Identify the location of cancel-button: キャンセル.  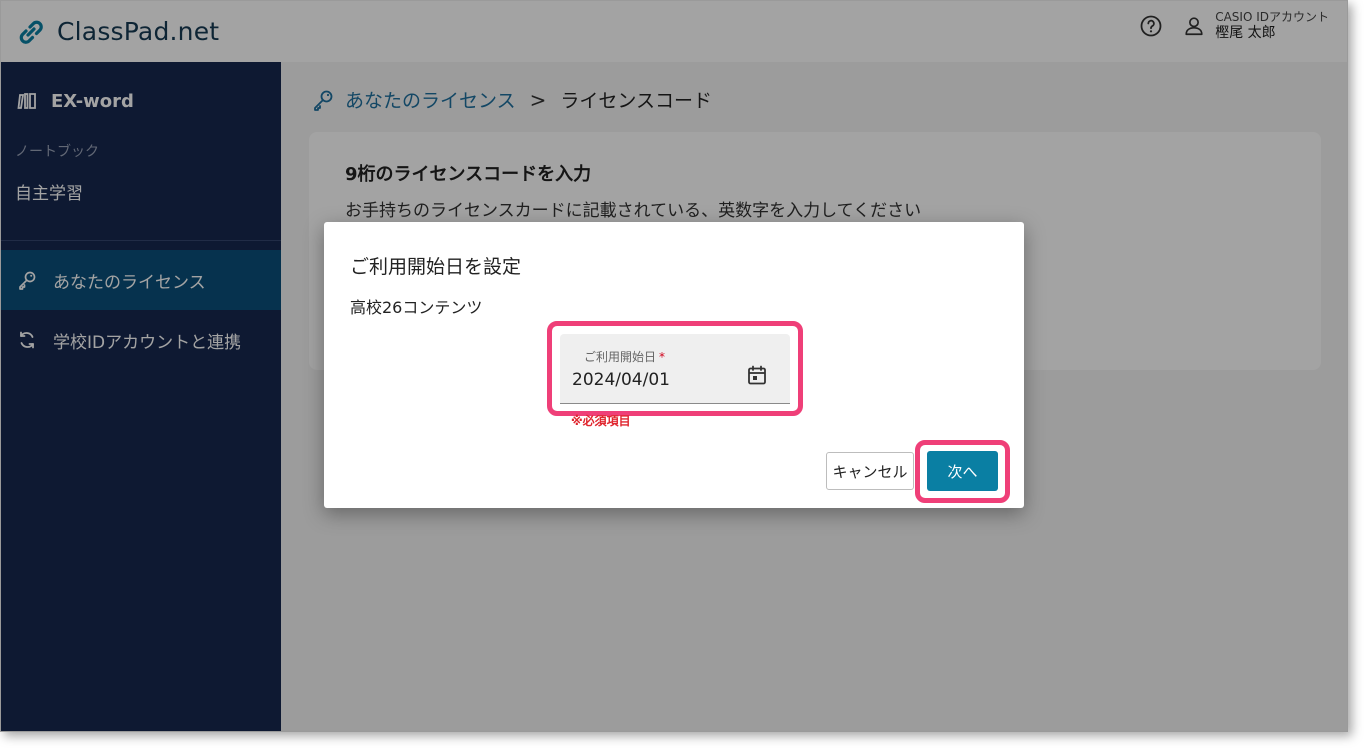
(870, 471).